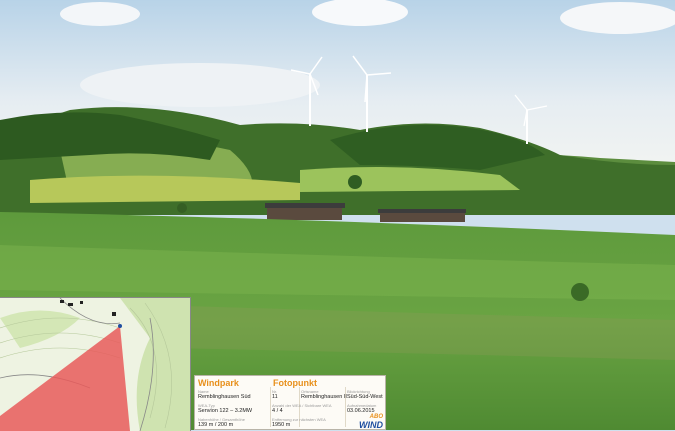  What do you see at coordinates (281, 425) in the screenshot?
I see `entfernung-value: 1950 m` at bounding box center [281, 425].